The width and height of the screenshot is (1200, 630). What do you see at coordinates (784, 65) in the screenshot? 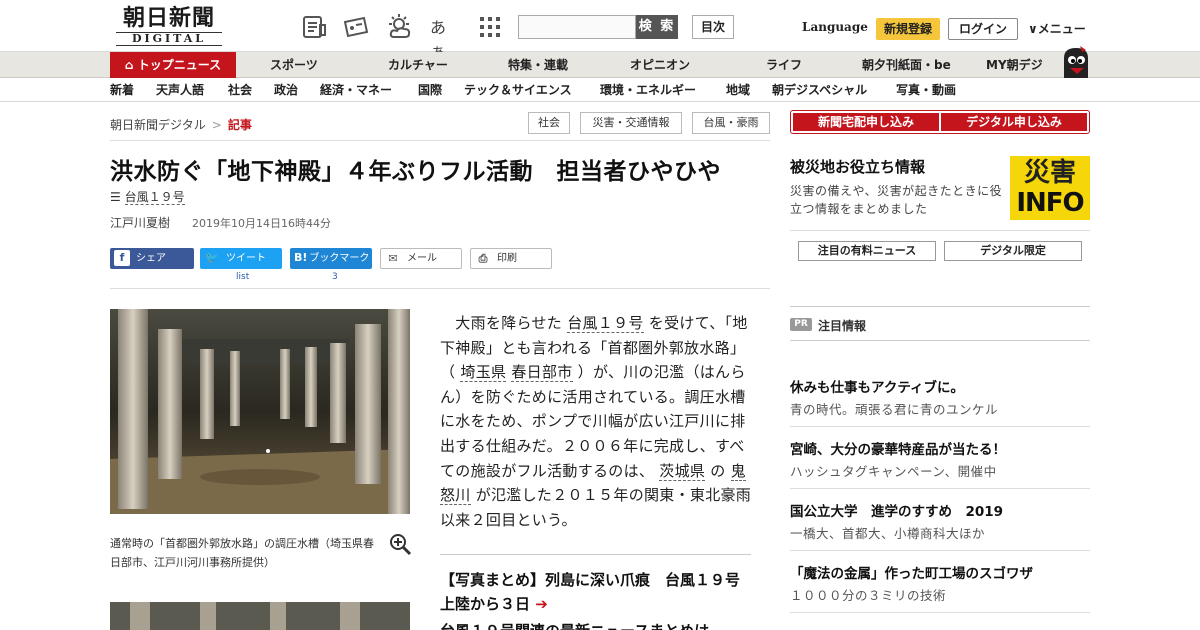
I see `nav-item-life: ライフ` at bounding box center [784, 65].